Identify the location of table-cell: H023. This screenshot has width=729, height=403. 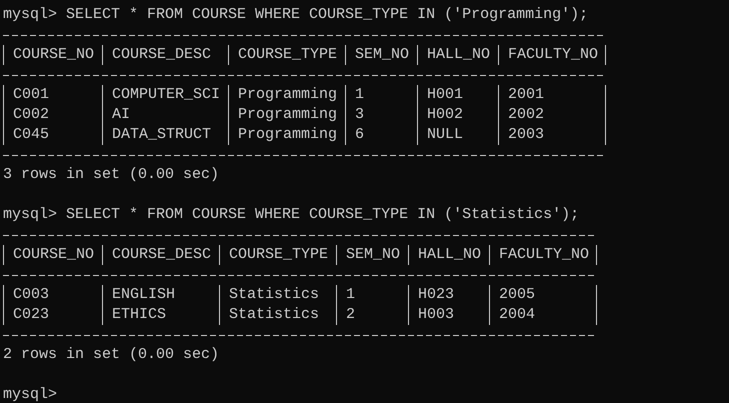
(449, 295).